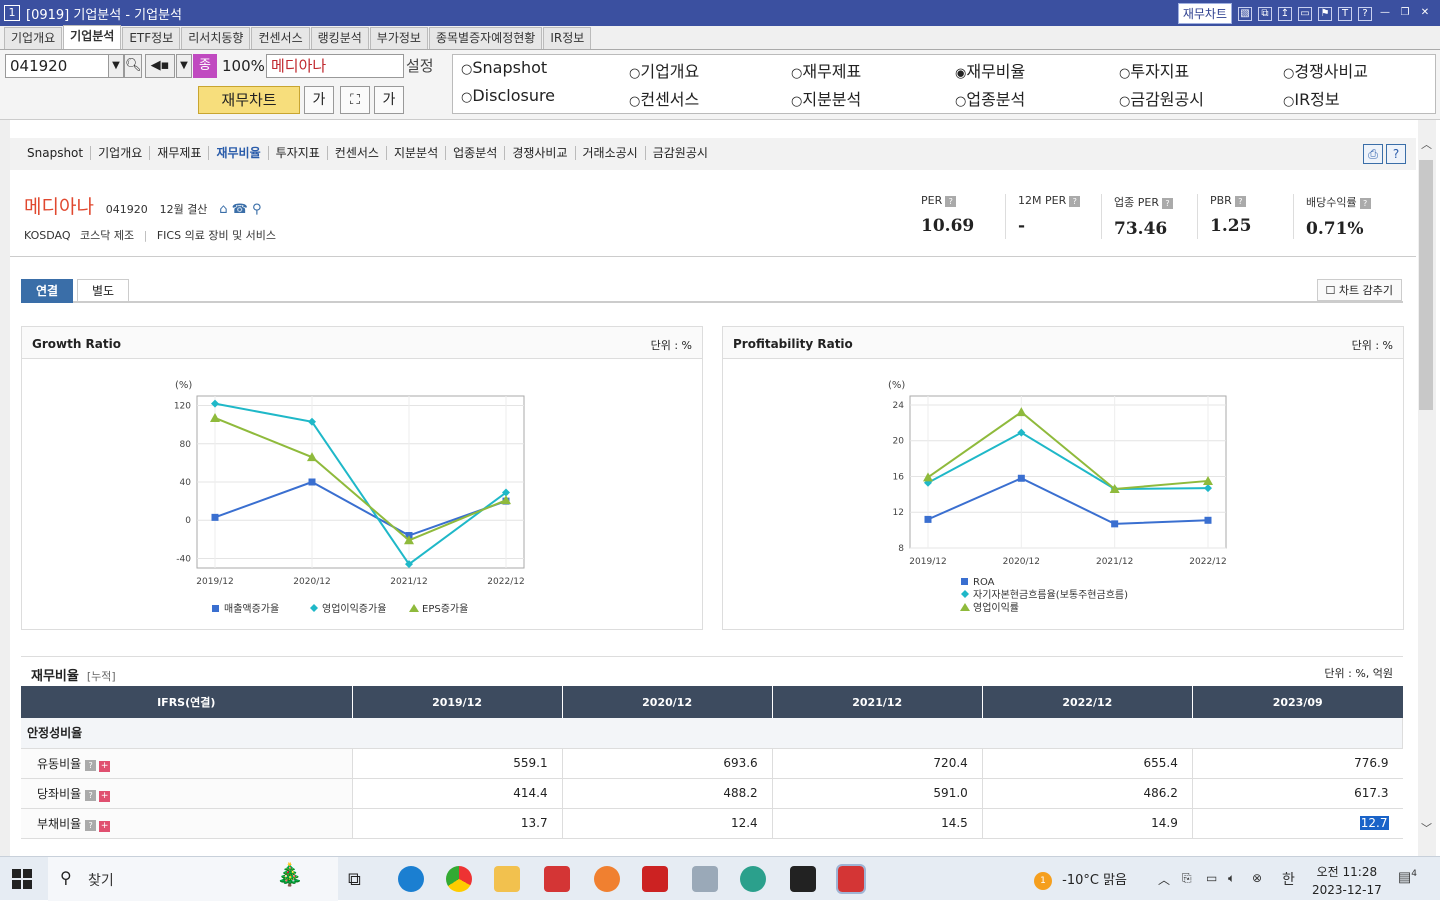  I want to click on nav-item: 컨센서스, so click(357, 153).